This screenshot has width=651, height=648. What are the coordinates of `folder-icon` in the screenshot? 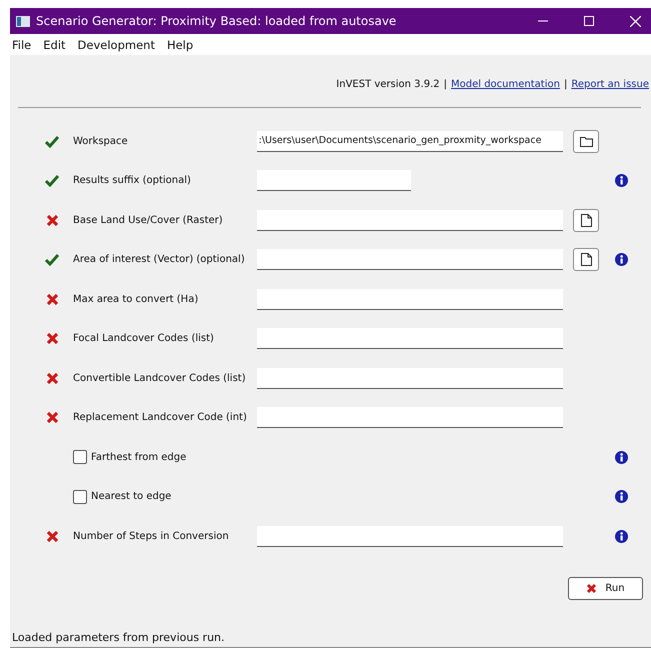 It's located at (586, 141).